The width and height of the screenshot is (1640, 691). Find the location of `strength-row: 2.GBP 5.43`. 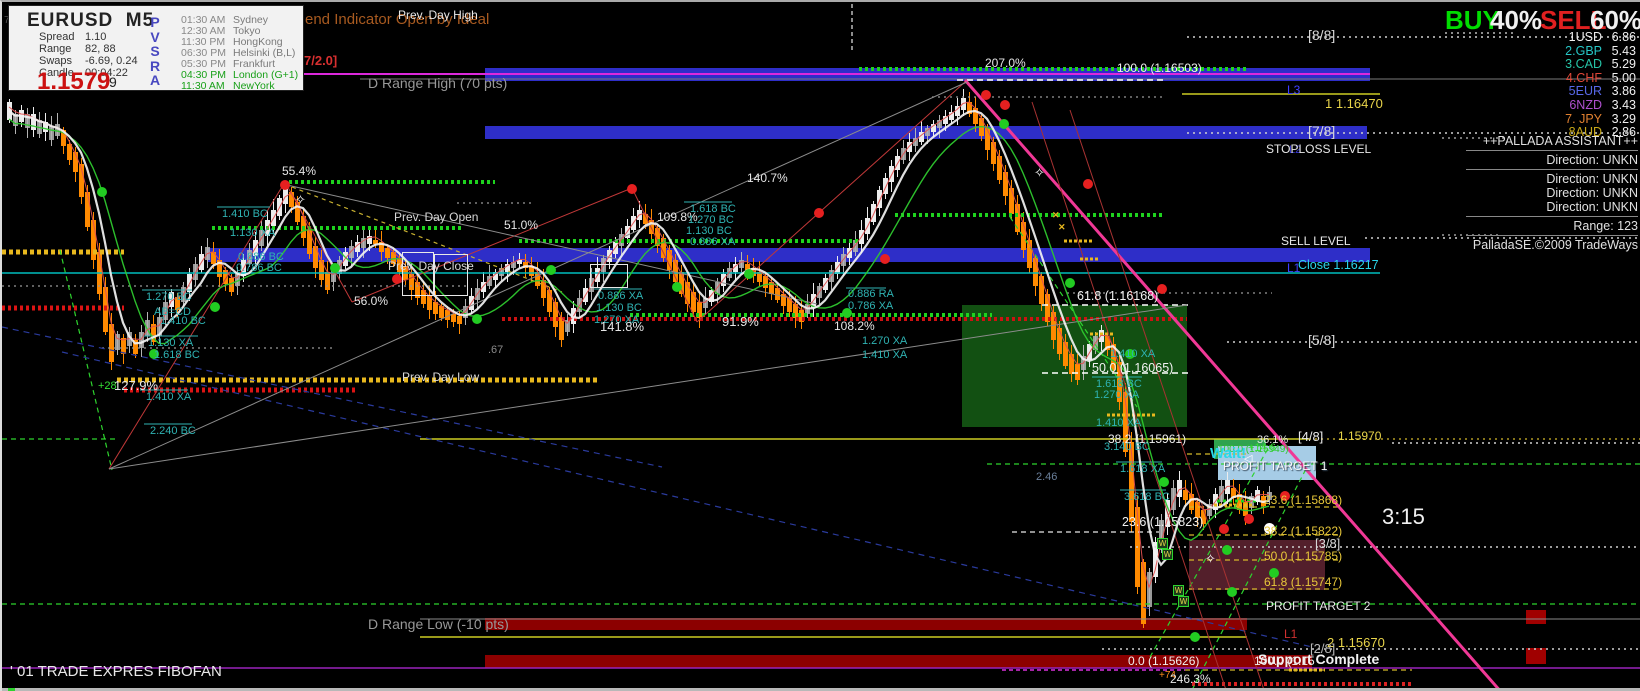

strength-row: 2.GBP 5.43 is located at coordinates (1600, 50).